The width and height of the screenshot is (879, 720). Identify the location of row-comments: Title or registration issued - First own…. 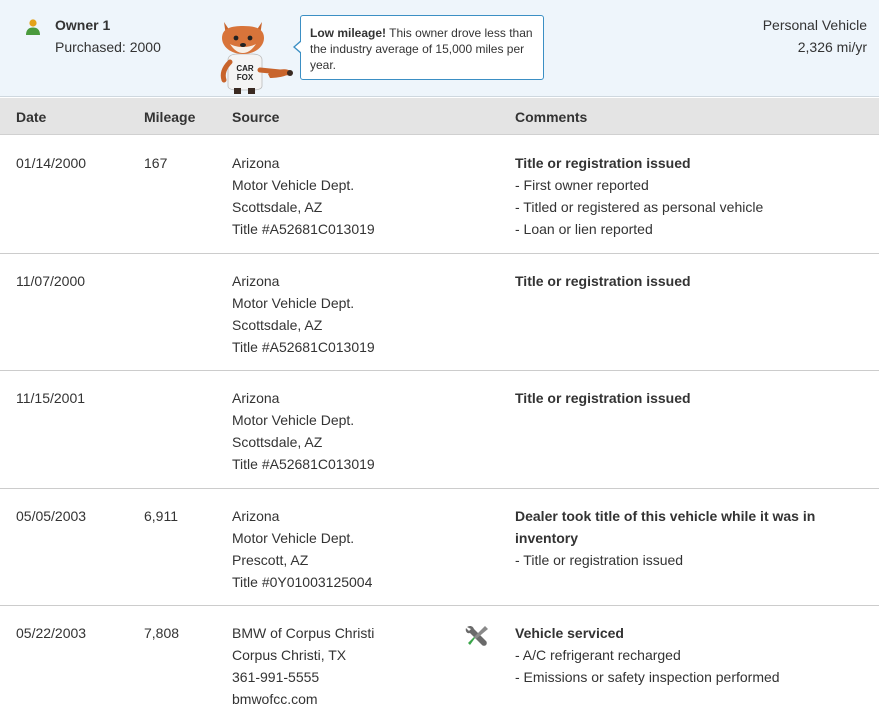
(680, 196).